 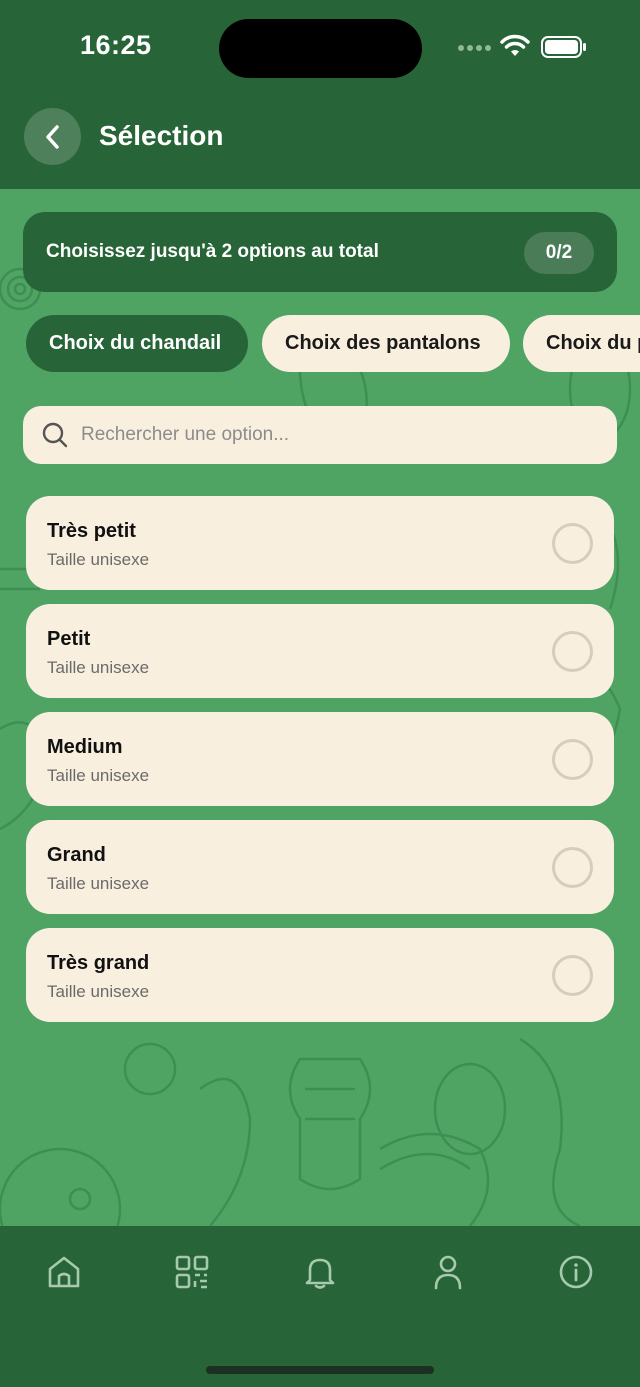 I want to click on profile-icon, so click(x=448, y=1272).